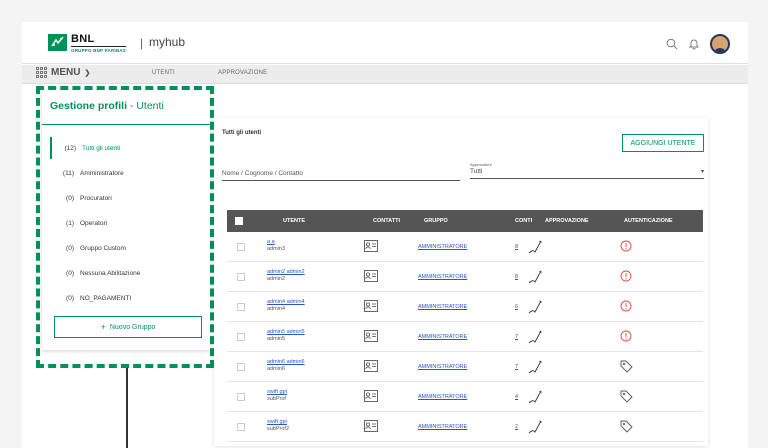  Describe the element at coordinates (385, 43) in the screenshot. I see `top-bar: BNL GRUPPO BNP PARIBAS | myhub` at that location.